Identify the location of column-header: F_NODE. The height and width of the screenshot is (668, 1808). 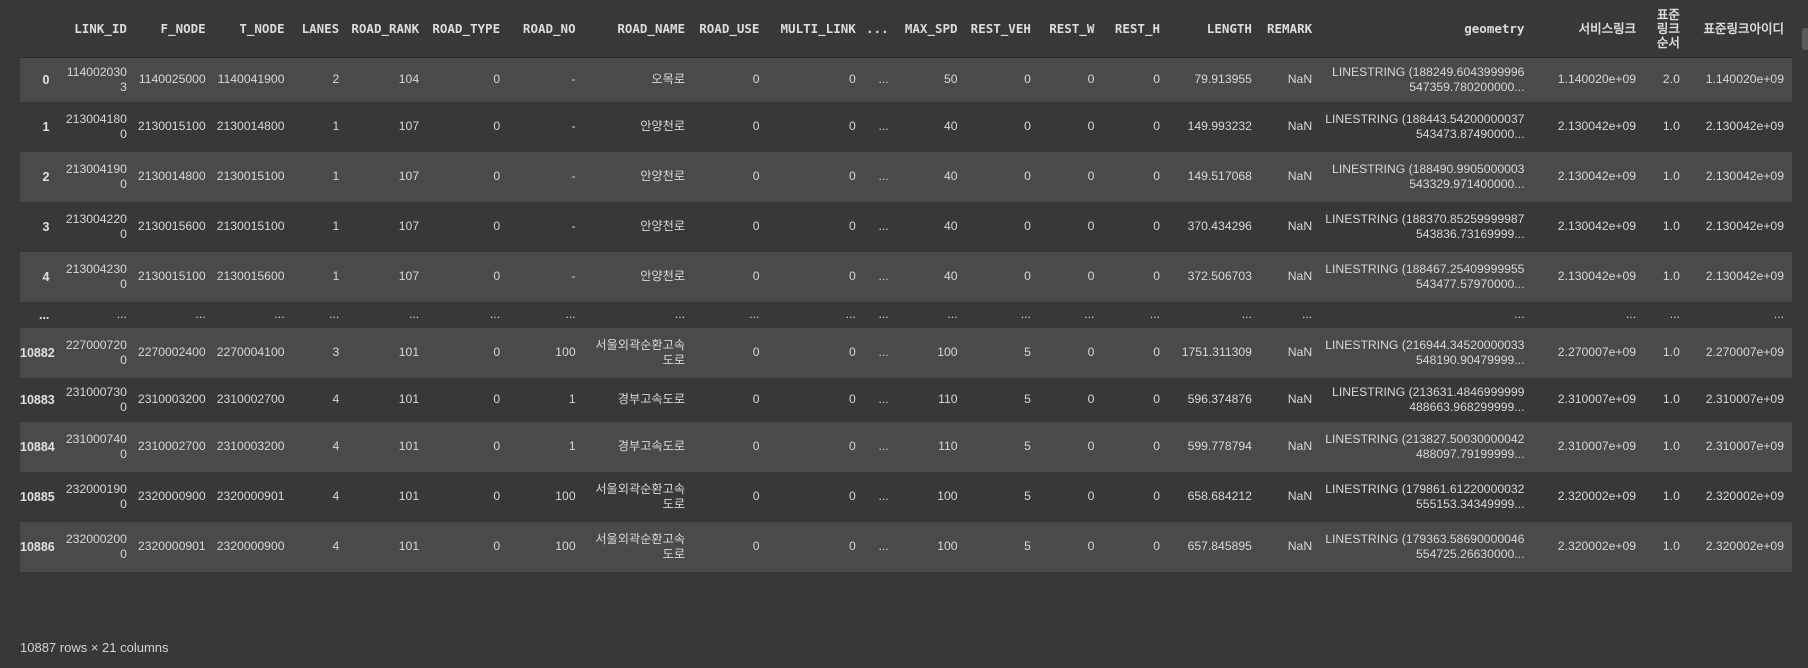
(174, 29).